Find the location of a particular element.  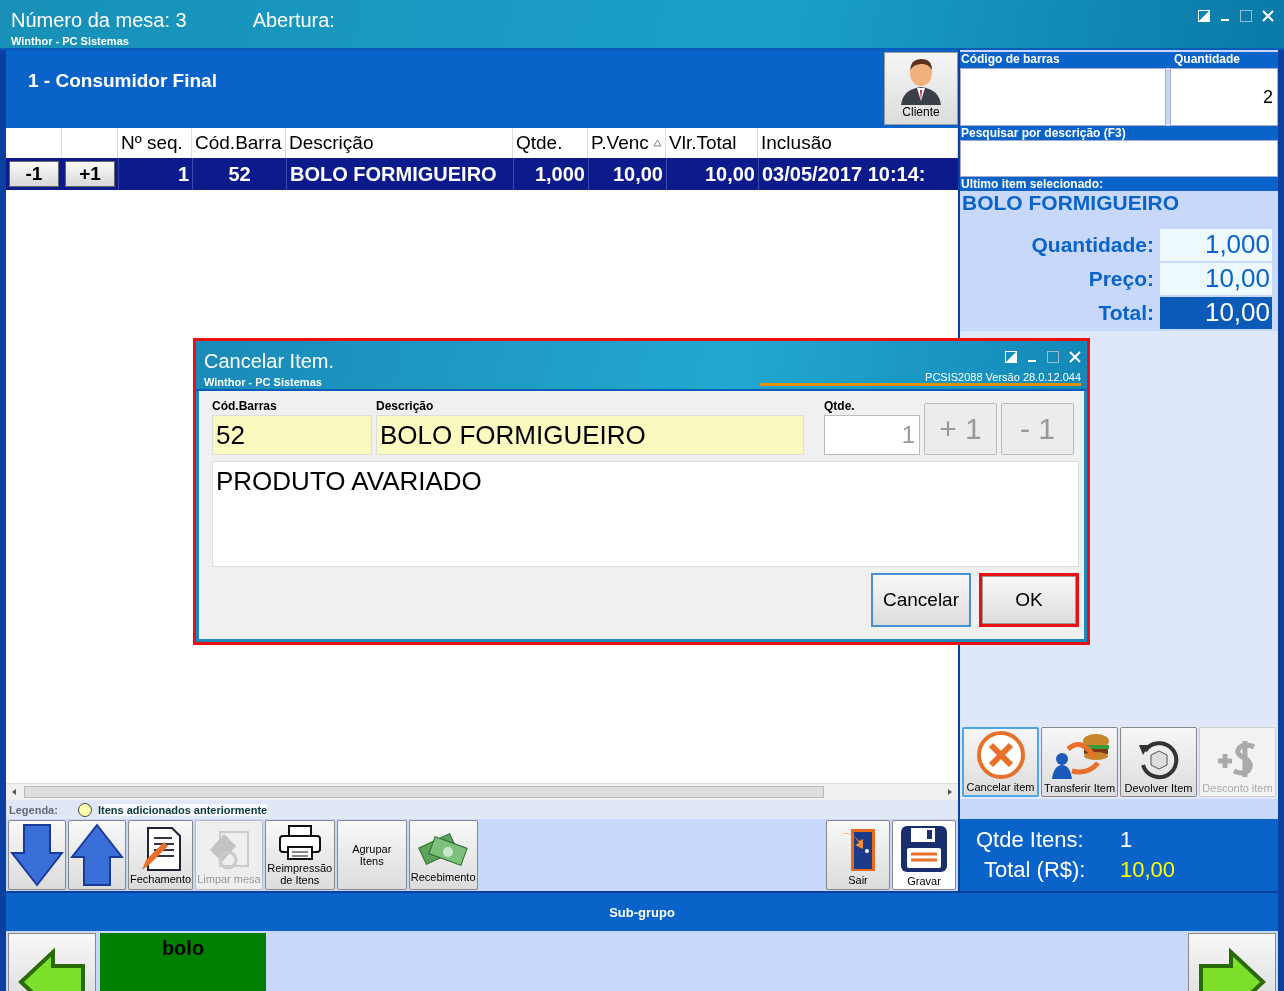

toolbar-button: Agrupar Itens is located at coordinates (371, 855).